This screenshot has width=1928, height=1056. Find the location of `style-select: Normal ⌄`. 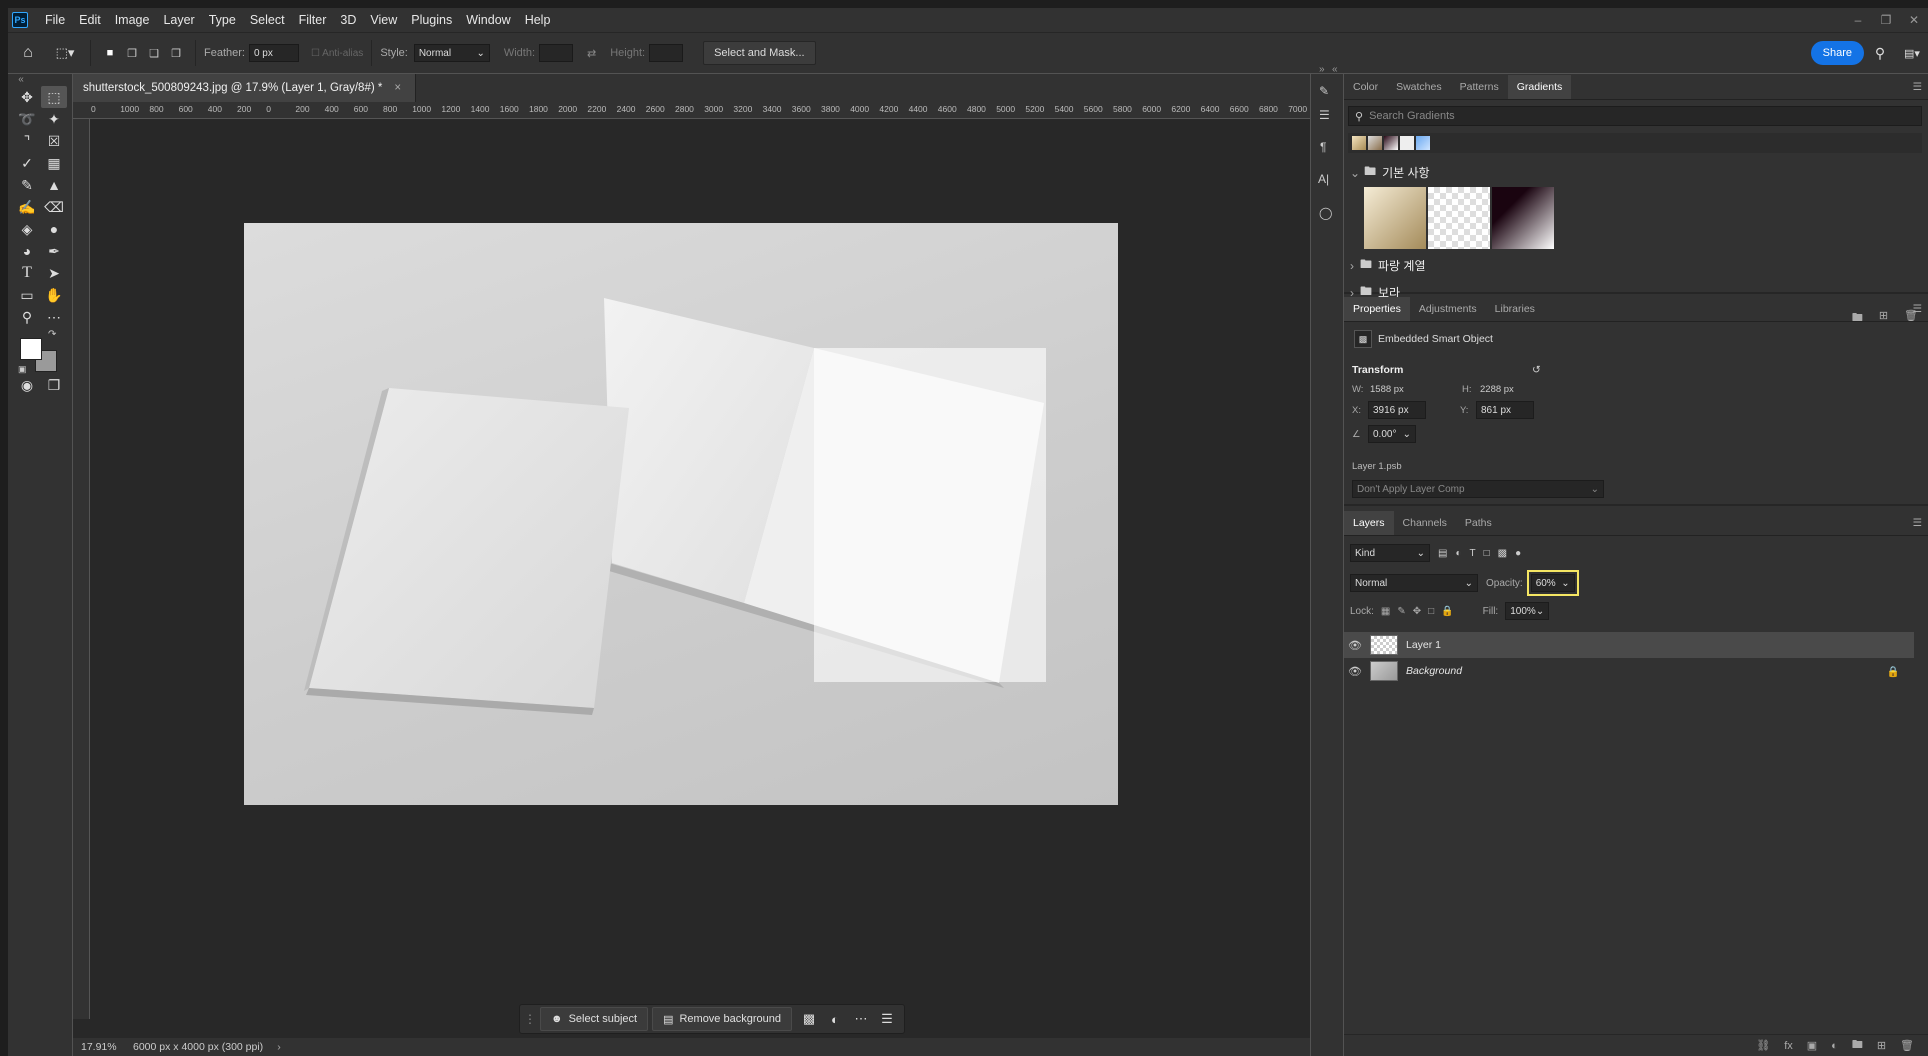

style-select: Normal ⌄ is located at coordinates (451, 53).